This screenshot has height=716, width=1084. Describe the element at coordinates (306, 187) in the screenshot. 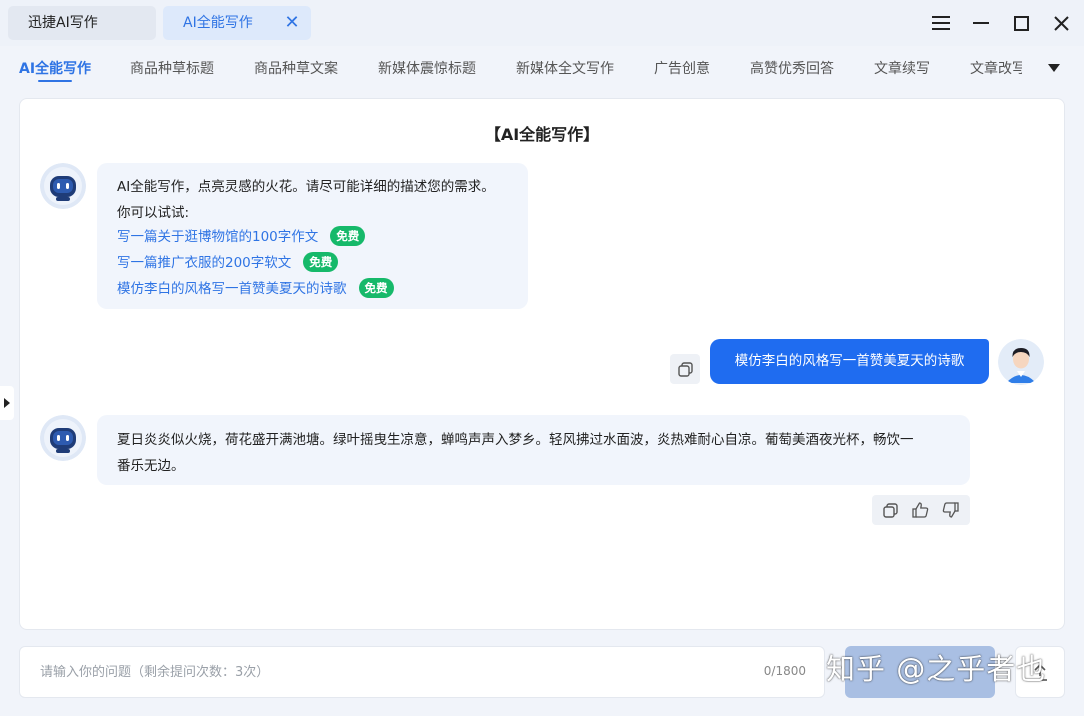

I see `greeting-intro: AI全能写作，点亮灵感的火花。请尽可能详细的描述您的需求。` at that location.